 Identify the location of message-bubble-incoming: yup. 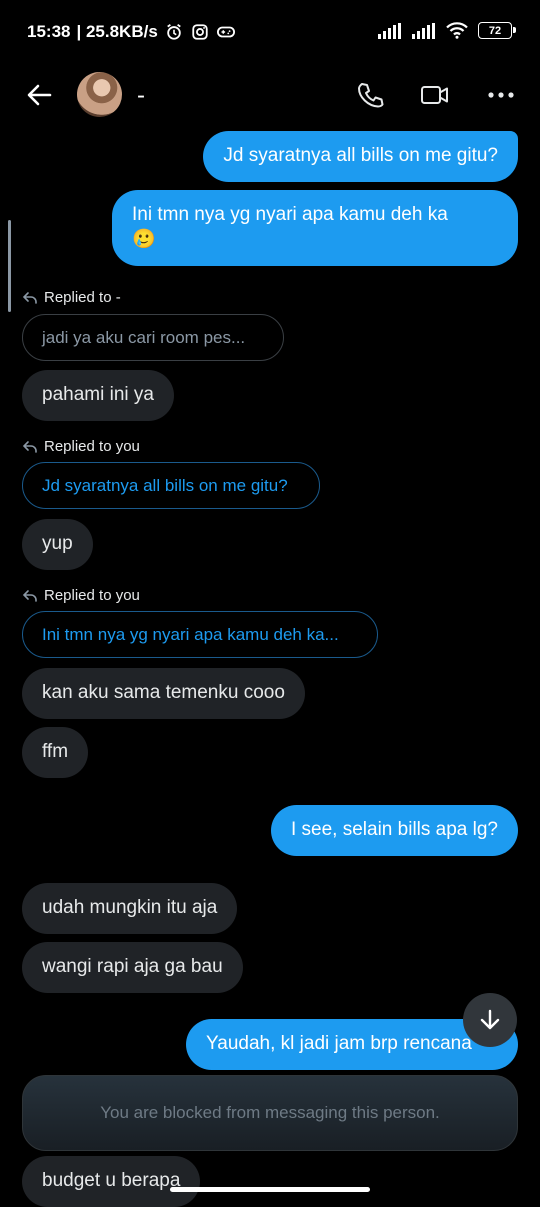
(57, 544).